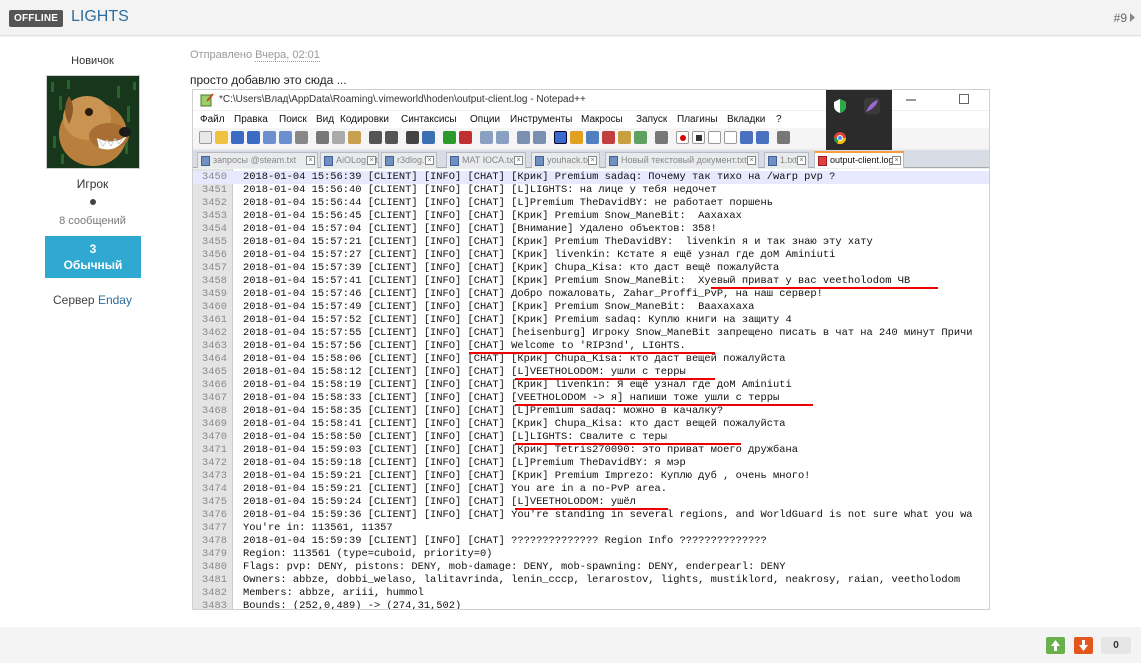 This screenshot has width=1141, height=663. What do you see at coordinates (486, 160) in the screenshot?
I see `tab-item: МАТ ЮСА.txt ×` at bounding box center [486, 160].